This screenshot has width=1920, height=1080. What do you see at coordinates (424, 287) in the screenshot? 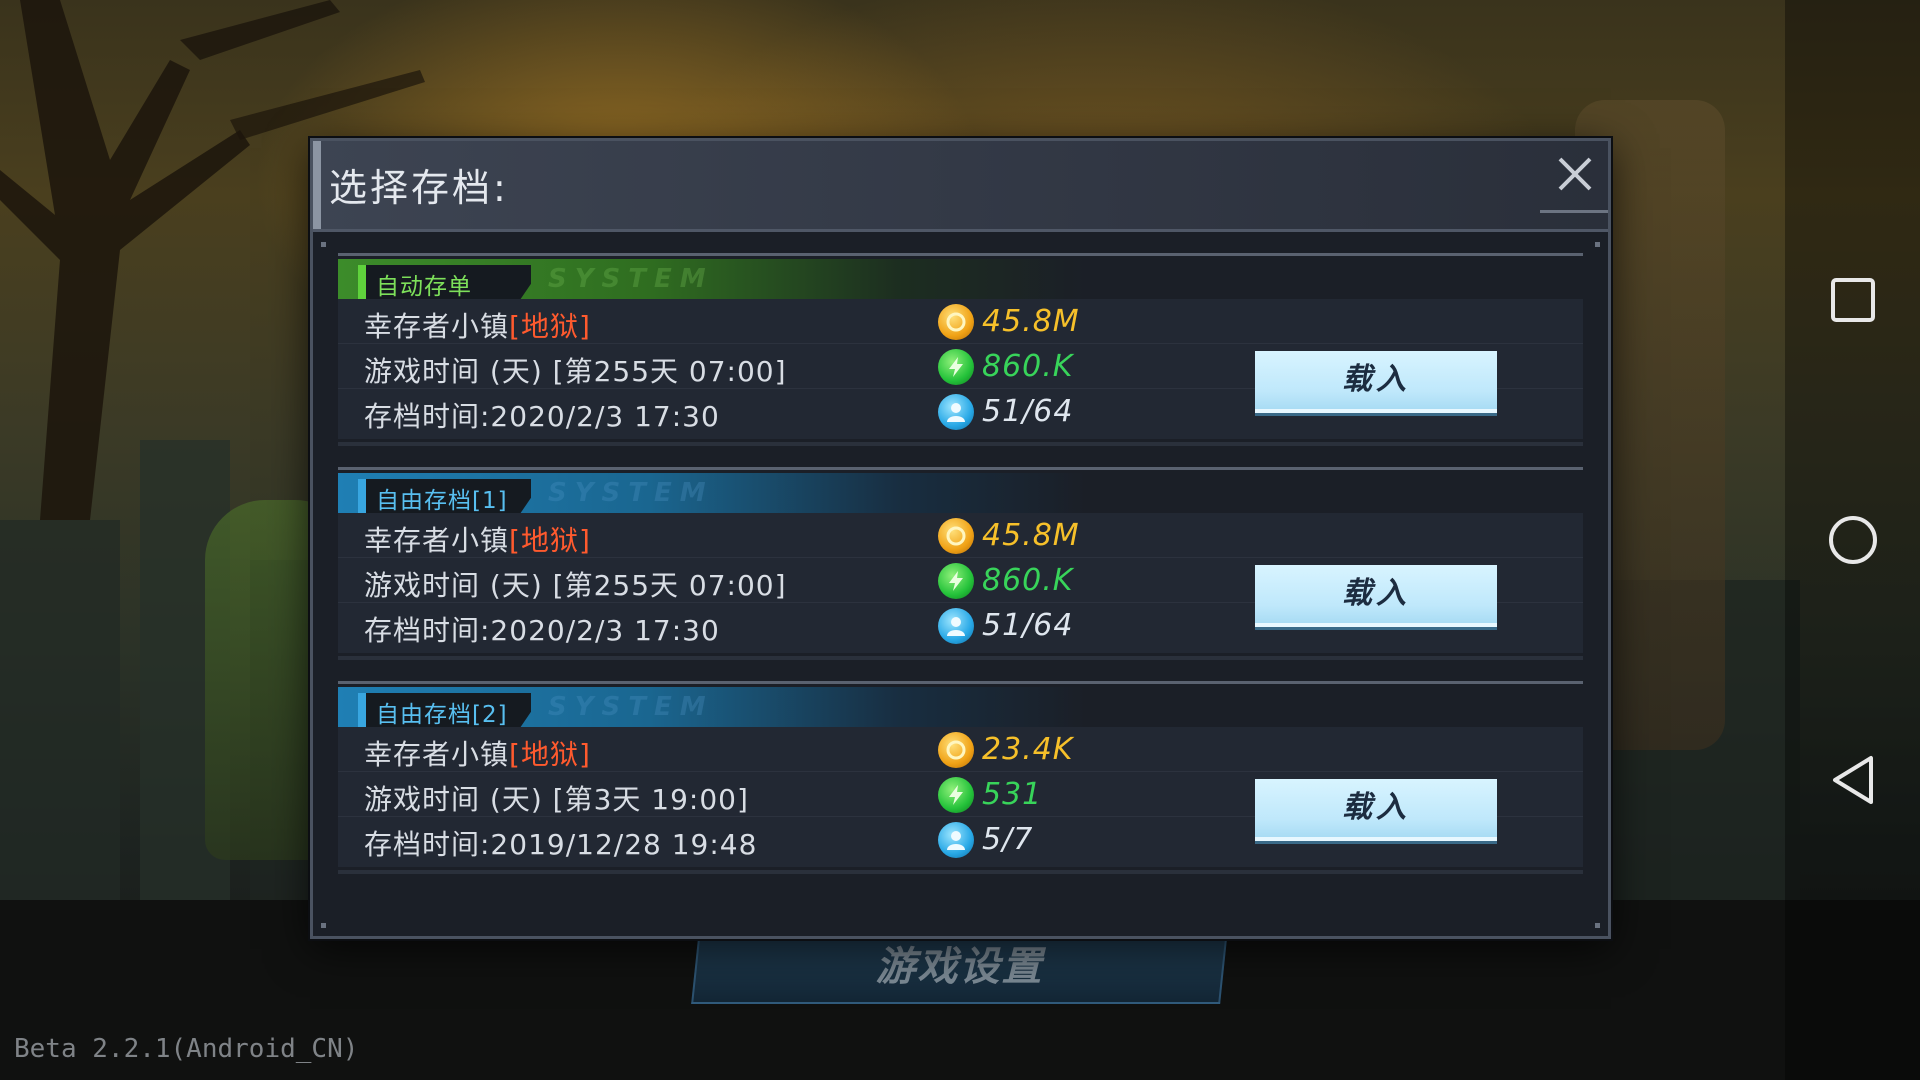
I see `slot-tag-label: 自动存单` at bounding box center [424, 287].